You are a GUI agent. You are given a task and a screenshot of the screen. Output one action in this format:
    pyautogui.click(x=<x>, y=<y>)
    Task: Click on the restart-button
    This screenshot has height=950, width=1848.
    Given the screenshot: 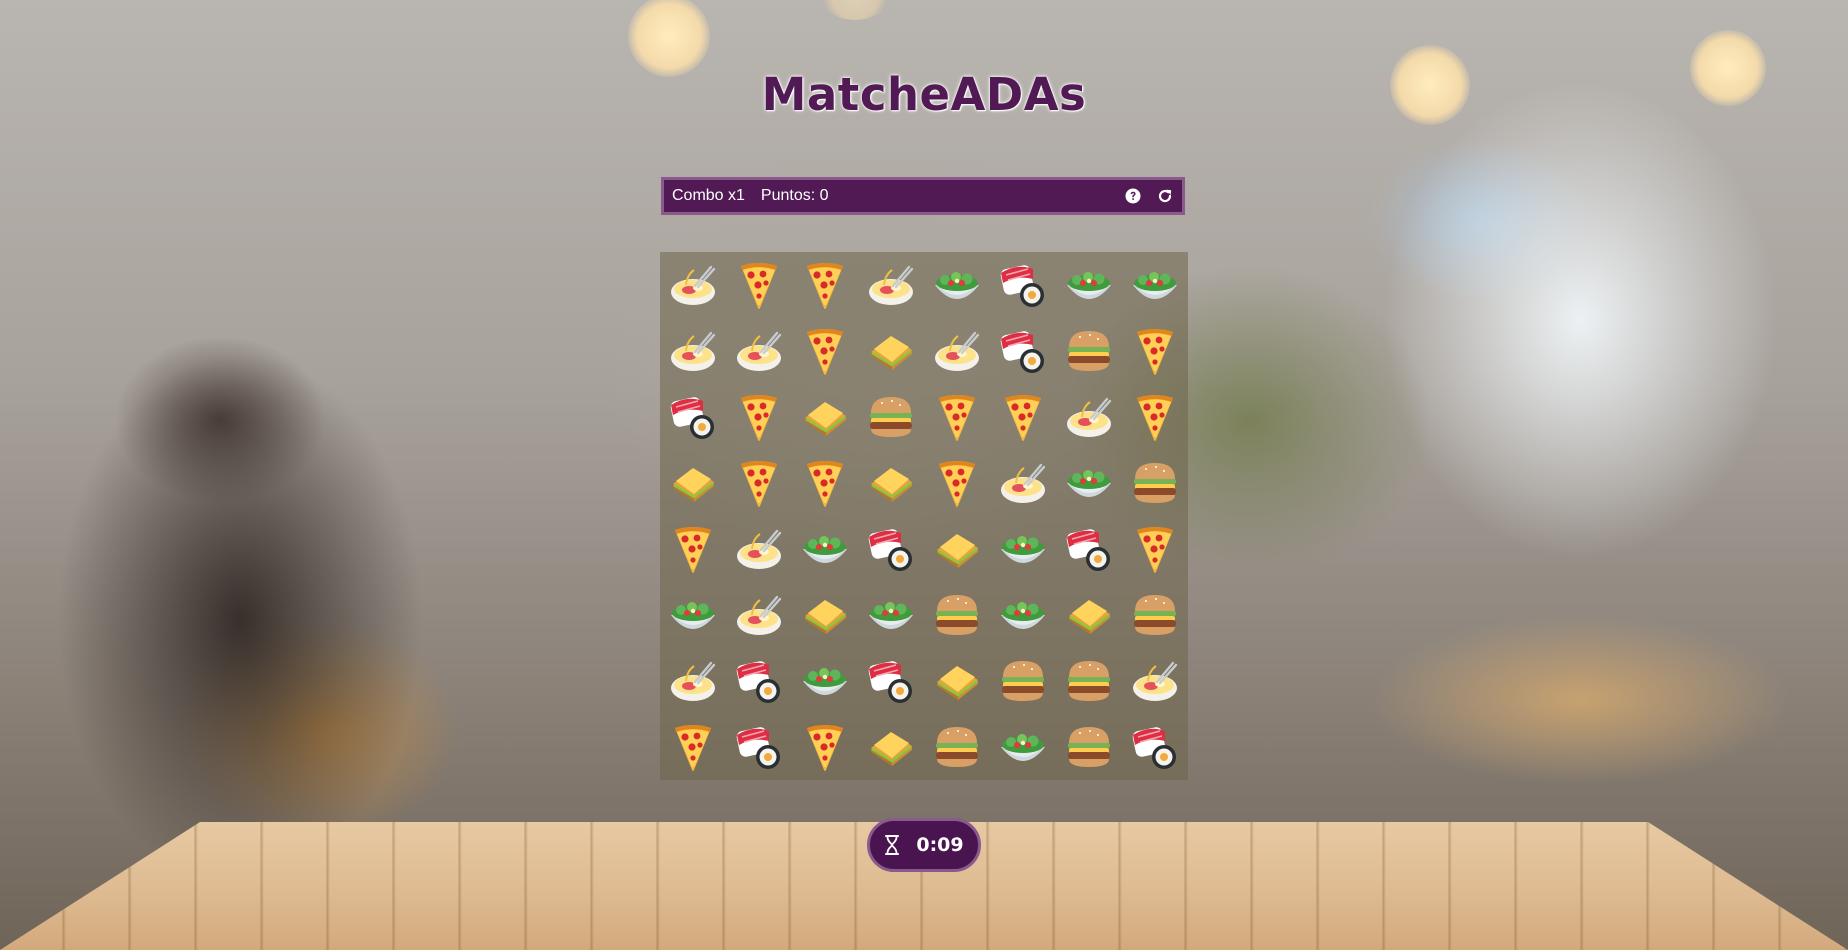 What is the action you would take?
    pyautogui.click(x=1165, y=196)
    